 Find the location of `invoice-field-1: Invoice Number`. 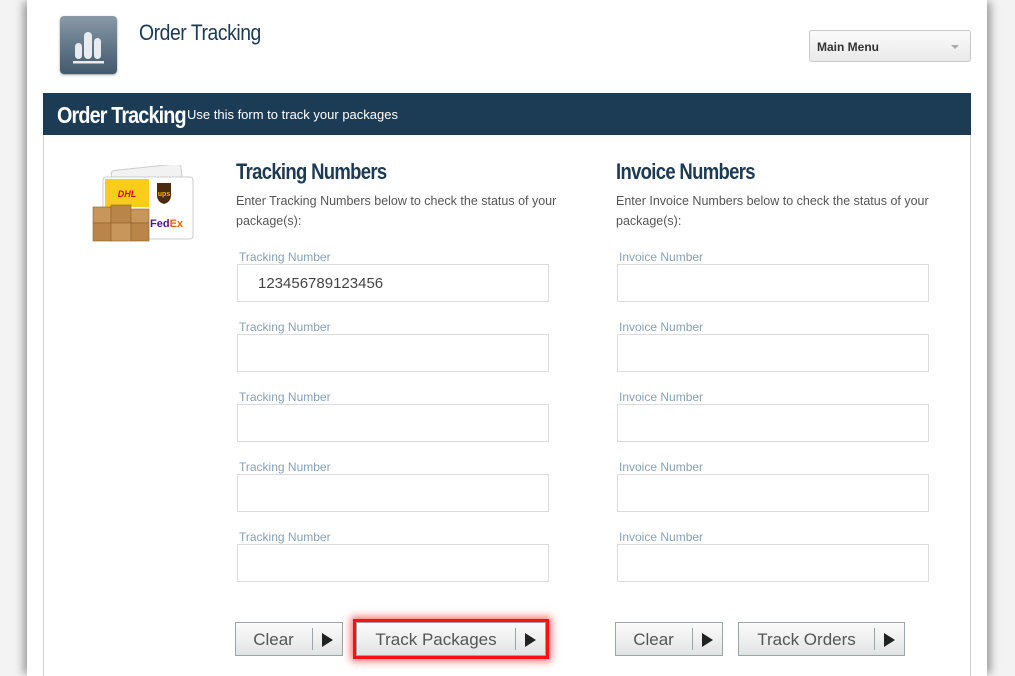

invoice-field-1: Invoice Number is located at coordinates (773, 276).